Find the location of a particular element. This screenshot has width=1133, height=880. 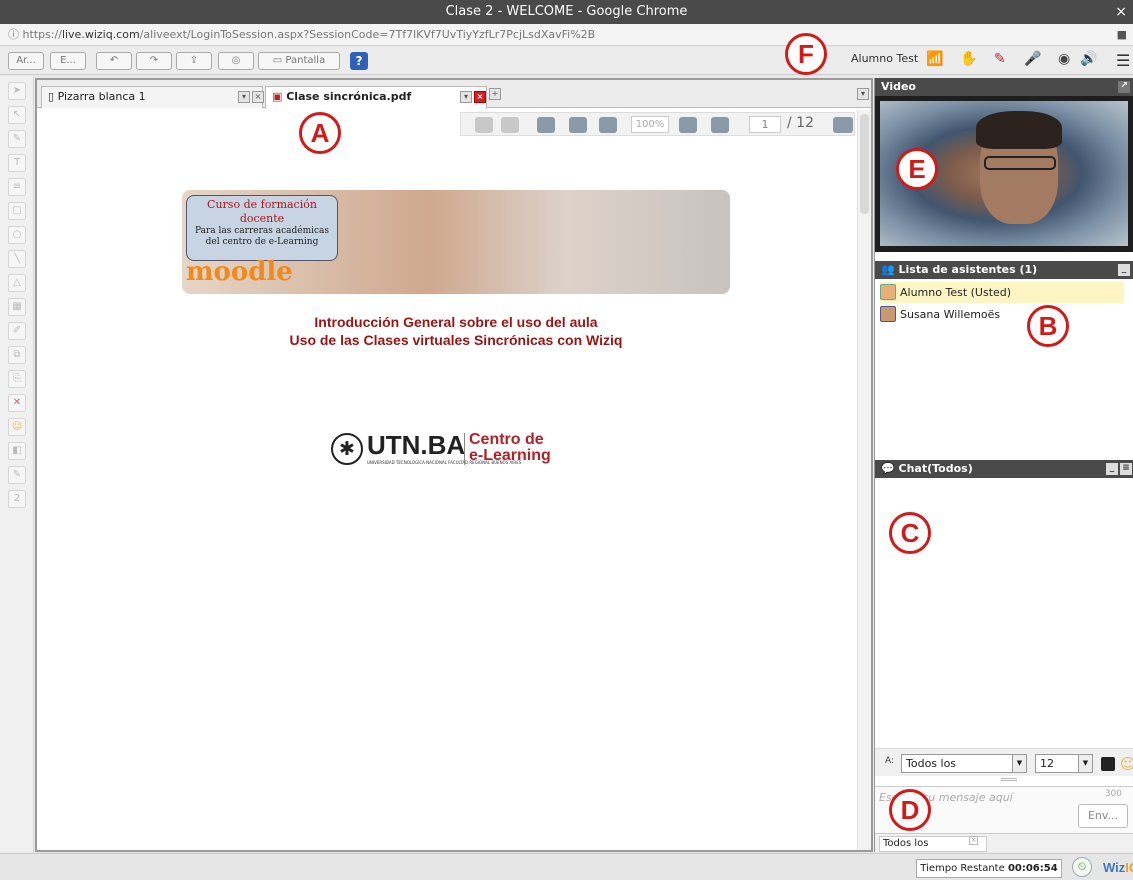

attendee-name: Susana Willemoës is located at coordinates (950, 314).